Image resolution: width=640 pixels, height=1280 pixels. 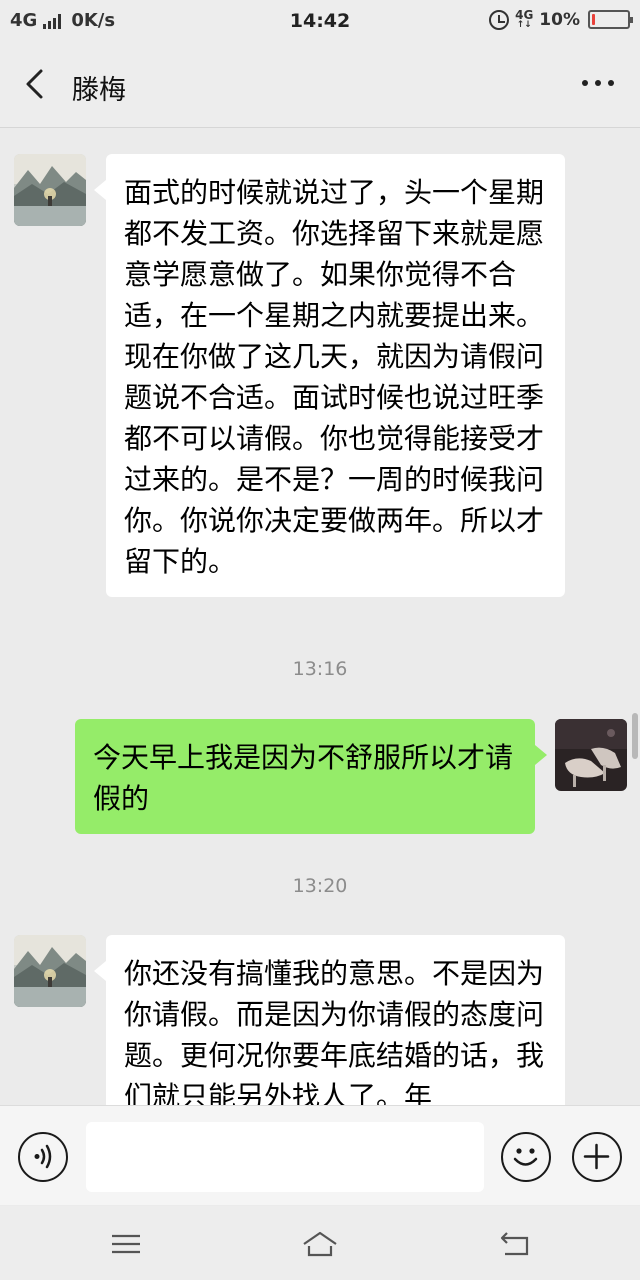 I want to click on emoji-icon, so click(x=525, y=1157).